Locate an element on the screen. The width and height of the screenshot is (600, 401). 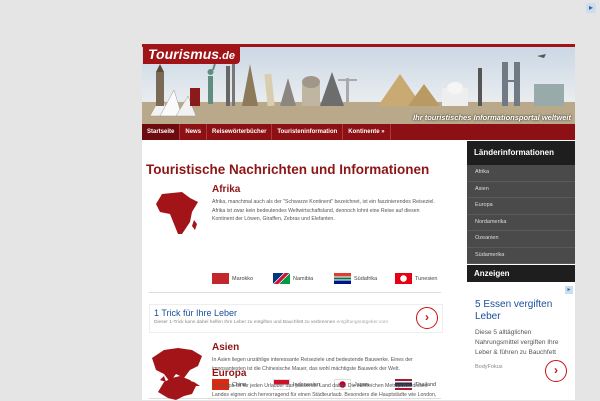
inline-ad-arrow-icon: › is located at coordinates (427, 318).